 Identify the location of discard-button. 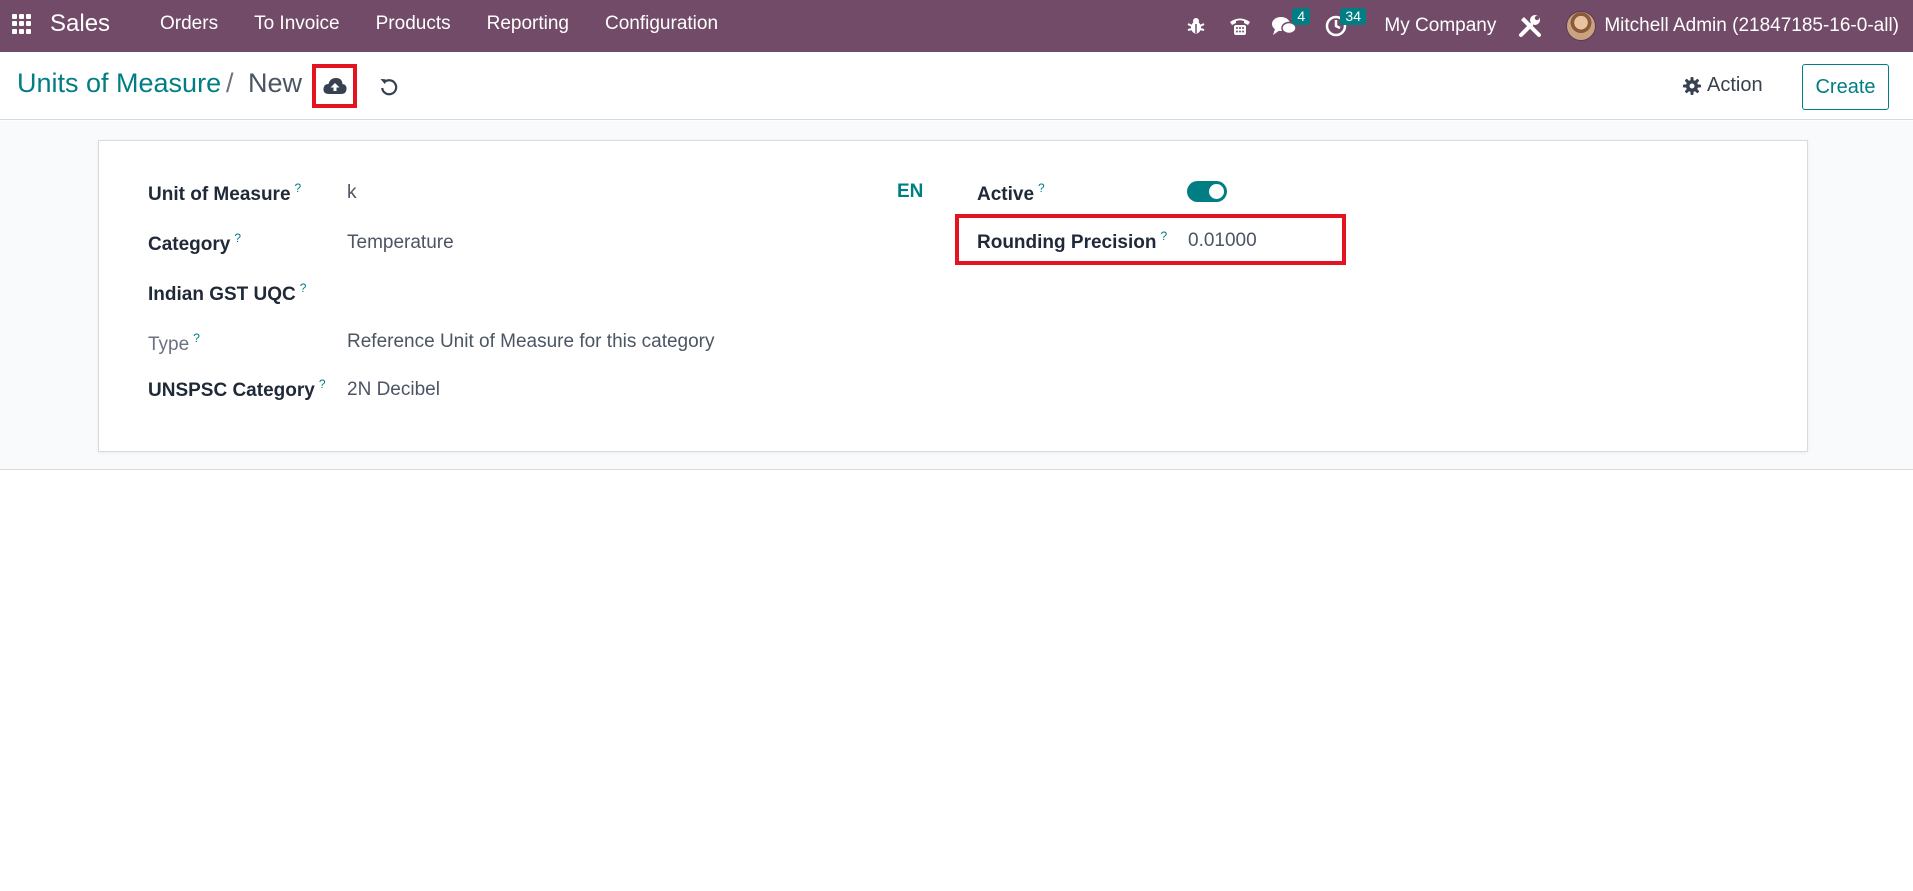
(389, 87).